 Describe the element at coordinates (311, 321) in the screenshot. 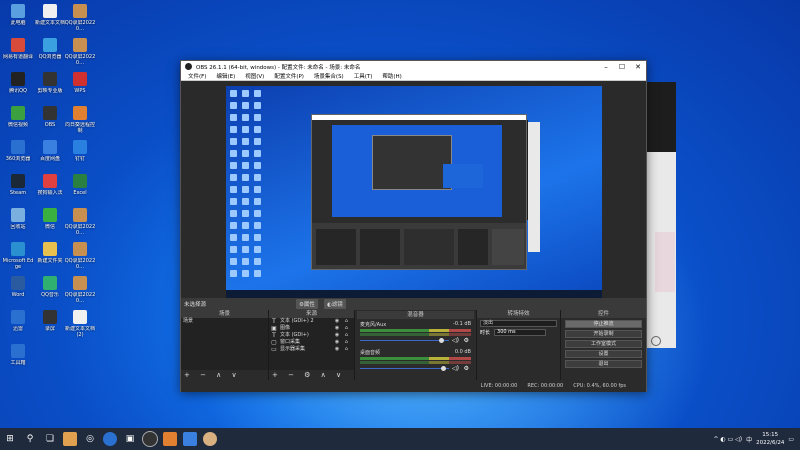

I see `source-item: T 文本 (GDI+) 2 ◉ ⌂` at that location.